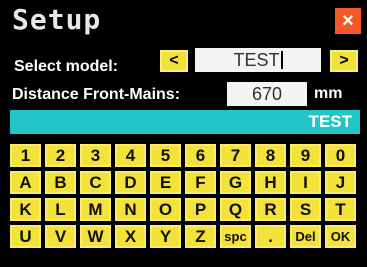 Image resolution: width=367 pixels, height=267 pixels. I want to click on key-h: H, so click(270, 182).